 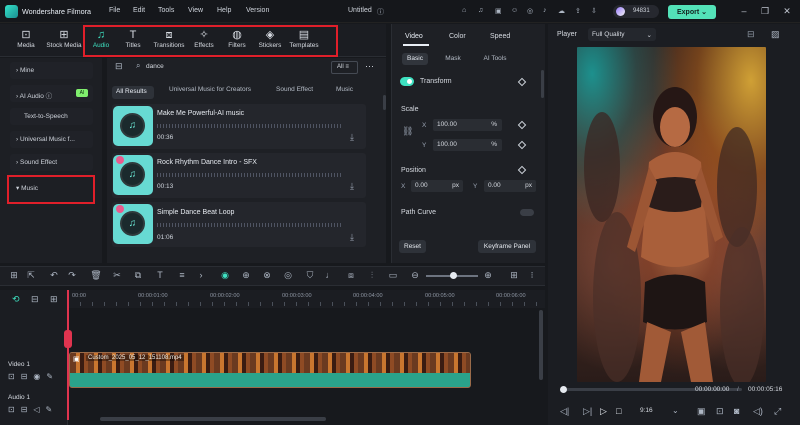 I want to click on upload-icon: ⇪, so click(x=578, y=11).